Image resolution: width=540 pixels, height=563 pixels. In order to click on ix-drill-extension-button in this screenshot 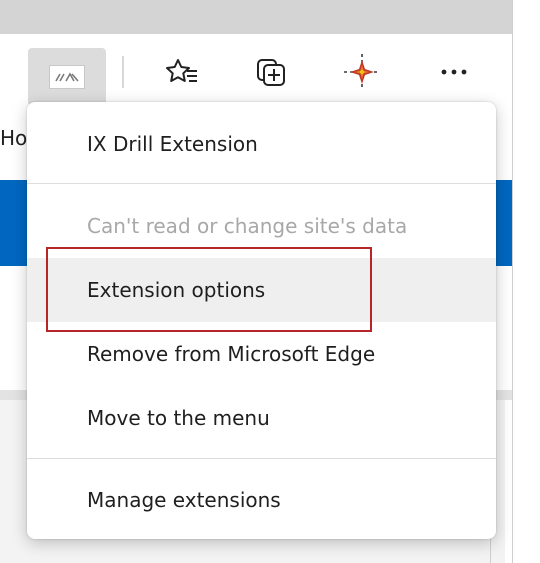, I will do `click(67, 77)`.